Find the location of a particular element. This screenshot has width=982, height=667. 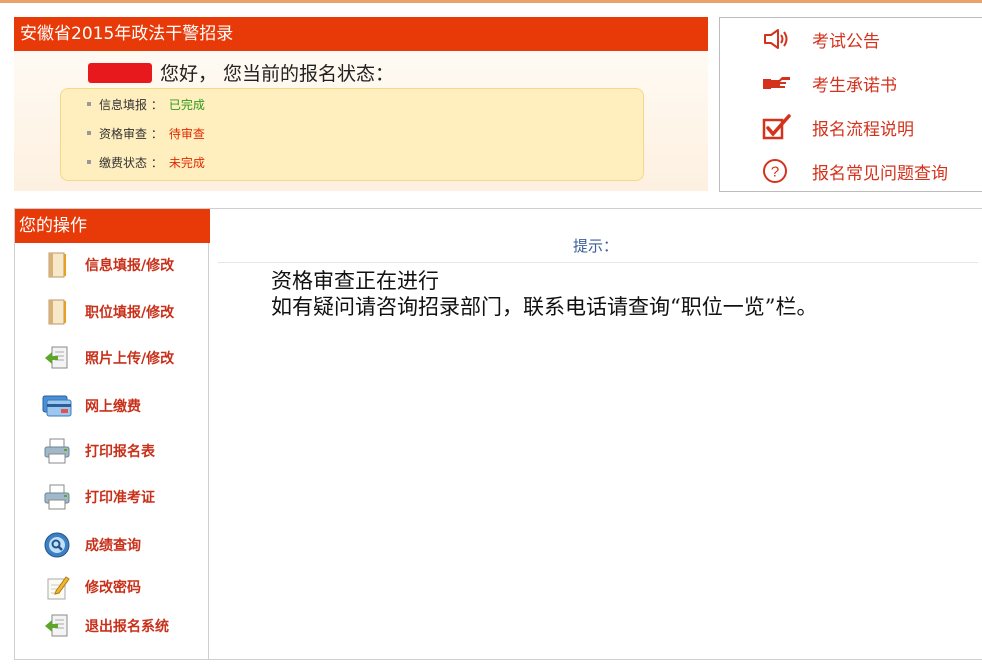

link-process: 报名流程说明 is located at coordinates (838, 127).